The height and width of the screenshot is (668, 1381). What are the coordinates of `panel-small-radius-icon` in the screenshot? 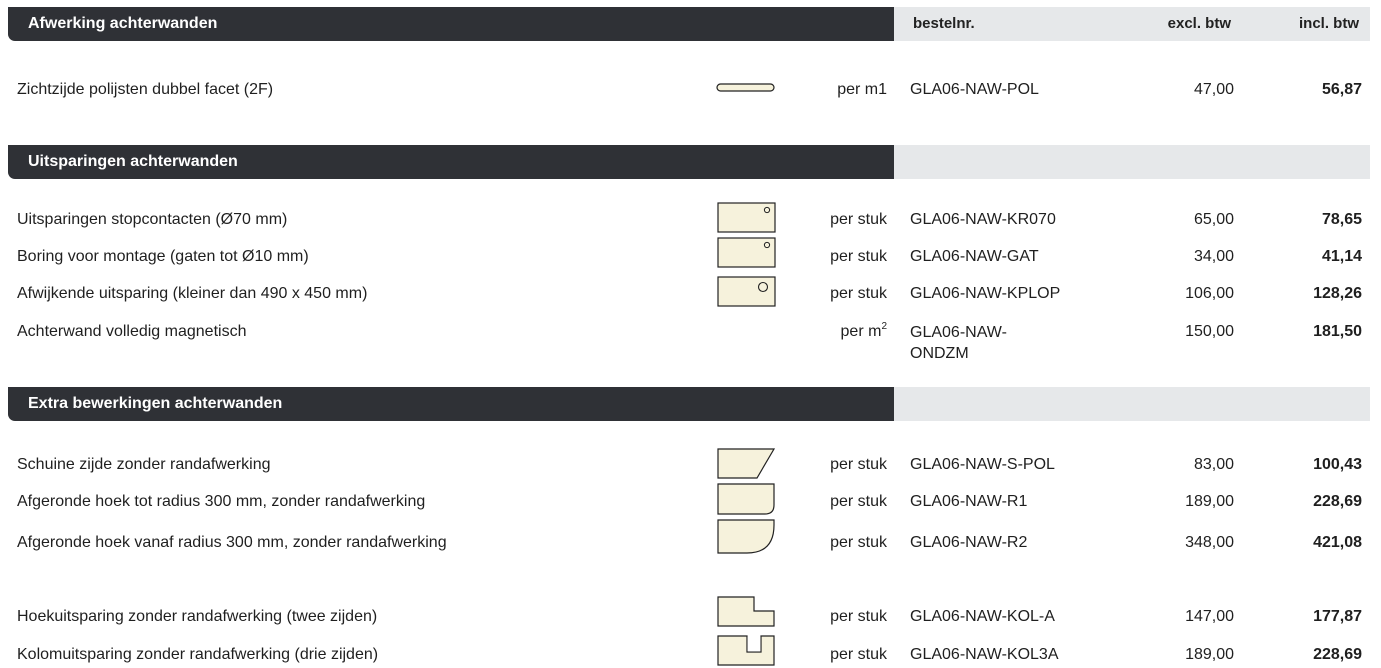 It's located at (746, 499).